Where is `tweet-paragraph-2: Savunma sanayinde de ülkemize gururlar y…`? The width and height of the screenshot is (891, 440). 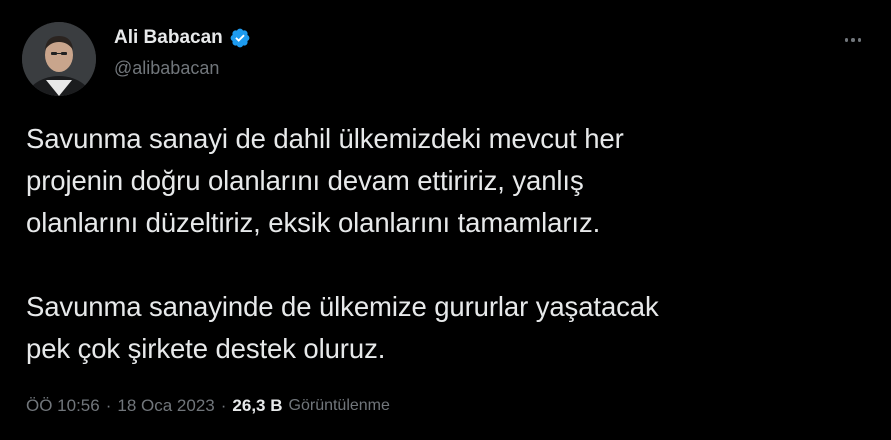 tweet-paragraph-2: Savunma sanayinde de ülkemize gururlar y… is located at coordinates (342, 327).